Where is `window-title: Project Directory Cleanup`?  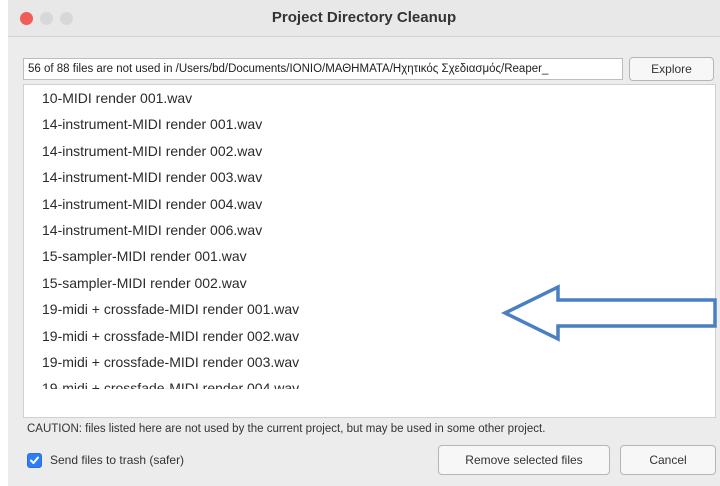 window-title: Project Directory Cleanup is located at coordinates (364, 17).